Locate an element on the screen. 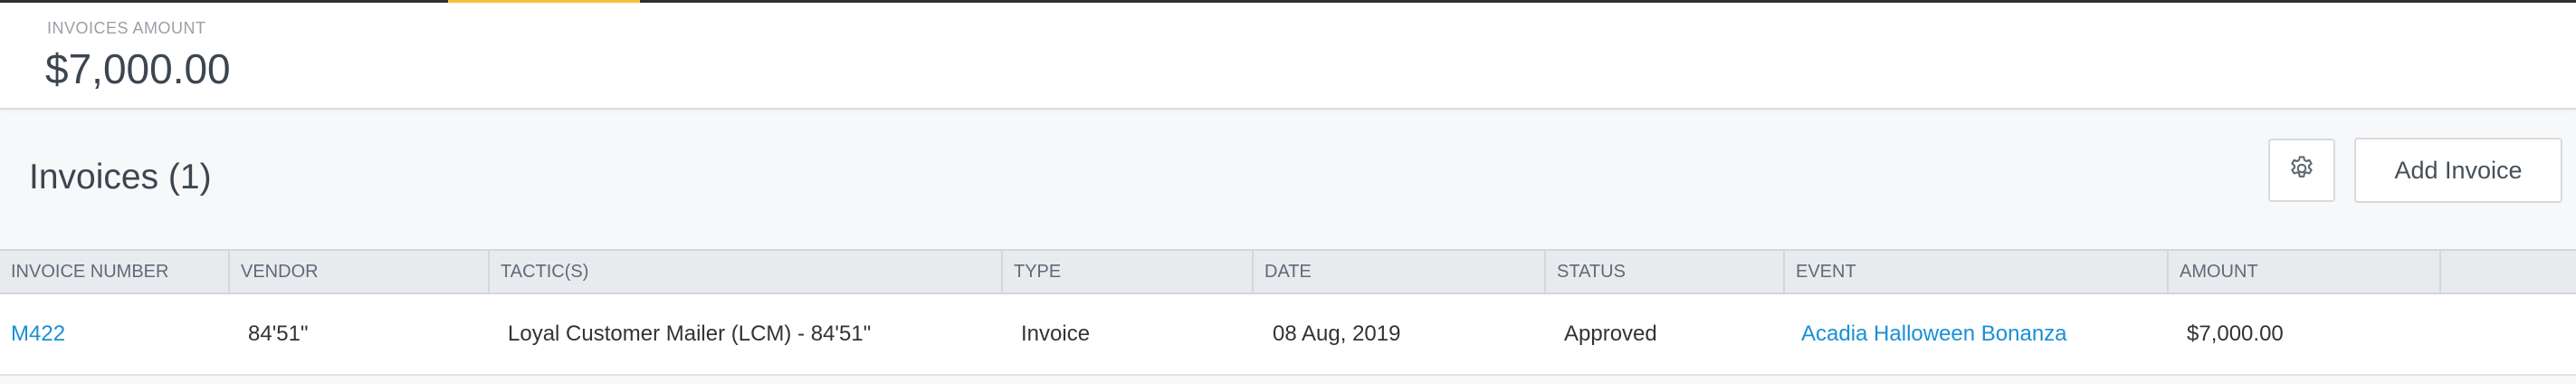 The height and width of the screenshot is (384, 2576). column-header-vendor: VENDOR is located at coordinates (360, 272).